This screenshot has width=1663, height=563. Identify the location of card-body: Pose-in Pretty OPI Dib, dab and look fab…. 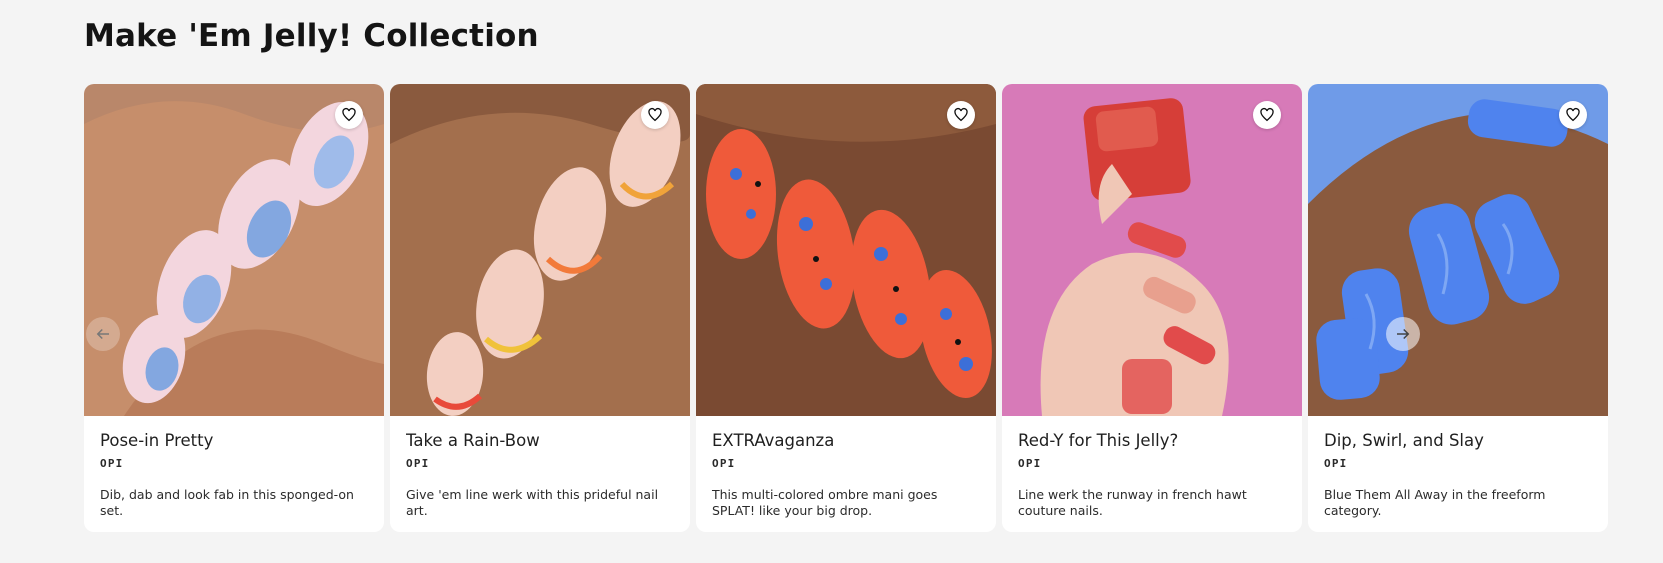
(234, 474).